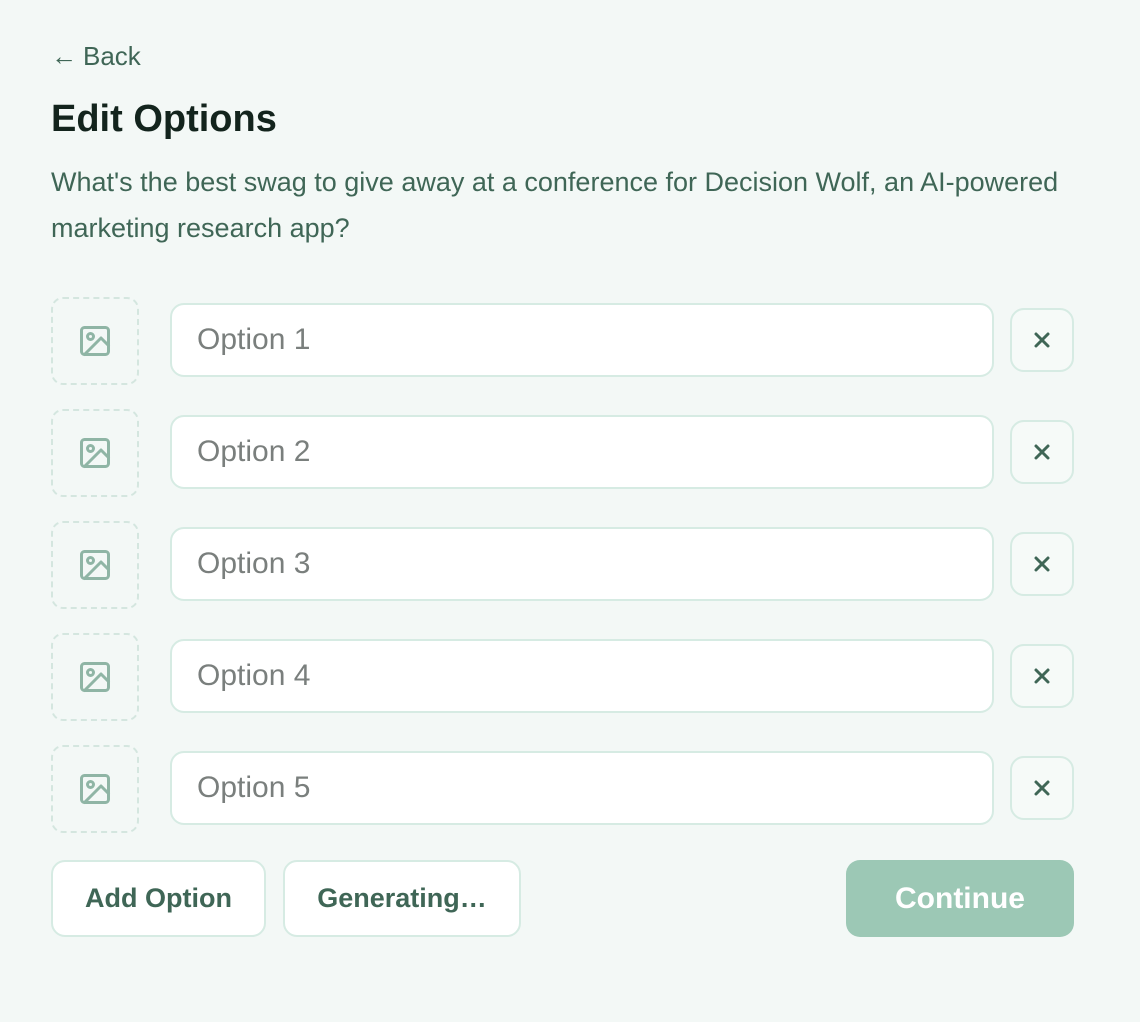 The image size is (1140, 1022). Describe the element at coordinates (64, 56) in the screenshot. I see `back-arrow-icon: ←` at that location.